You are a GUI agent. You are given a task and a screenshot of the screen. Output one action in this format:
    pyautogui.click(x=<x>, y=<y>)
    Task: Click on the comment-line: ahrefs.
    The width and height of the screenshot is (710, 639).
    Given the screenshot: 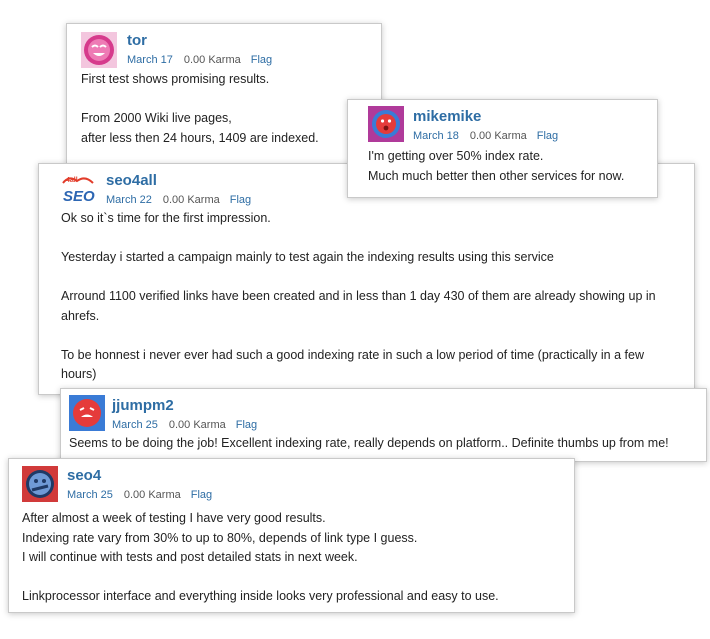 What is the action you would take?
    pyautogui.click(x=80, y=315)
    